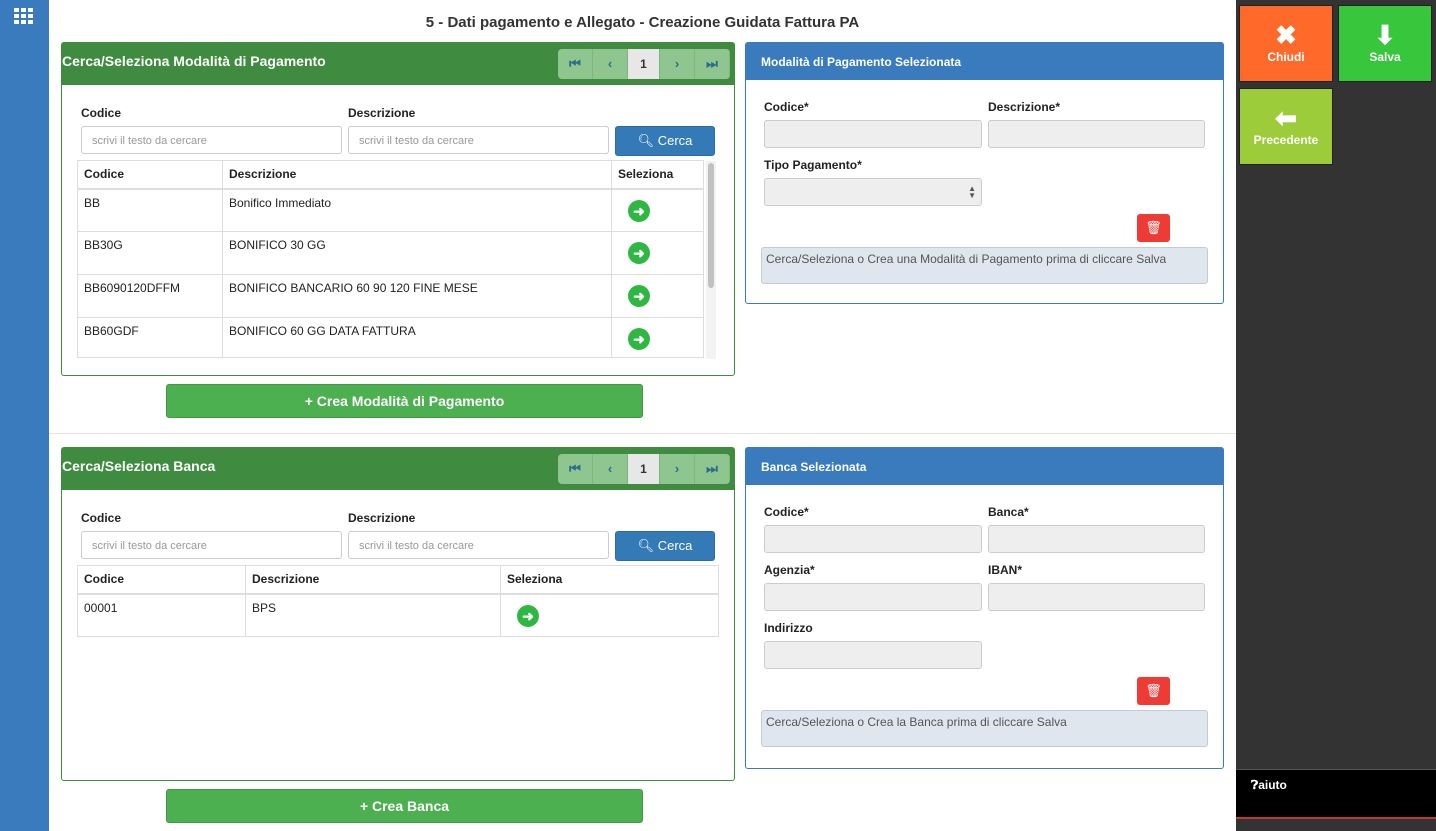  I want to click on tipo-pagamento-select: ▲ ▼, so click(873, 192).